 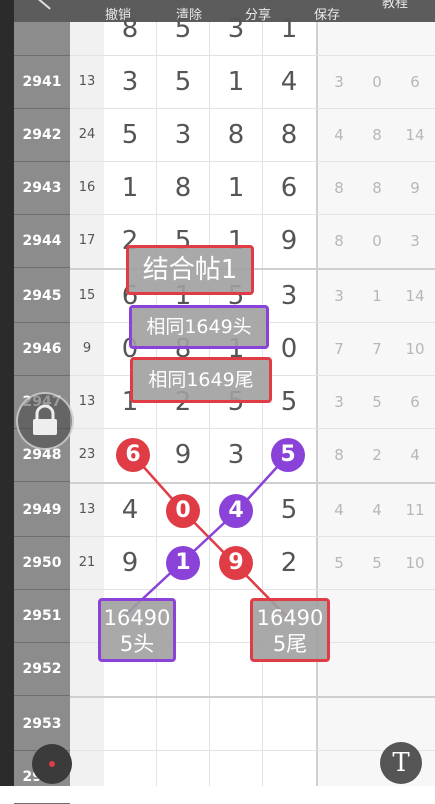 What do you see at coordinates (199, 327) in the screenshot?
I see `same-head-tag: 相同1649头` at bounding box center [199, 327].